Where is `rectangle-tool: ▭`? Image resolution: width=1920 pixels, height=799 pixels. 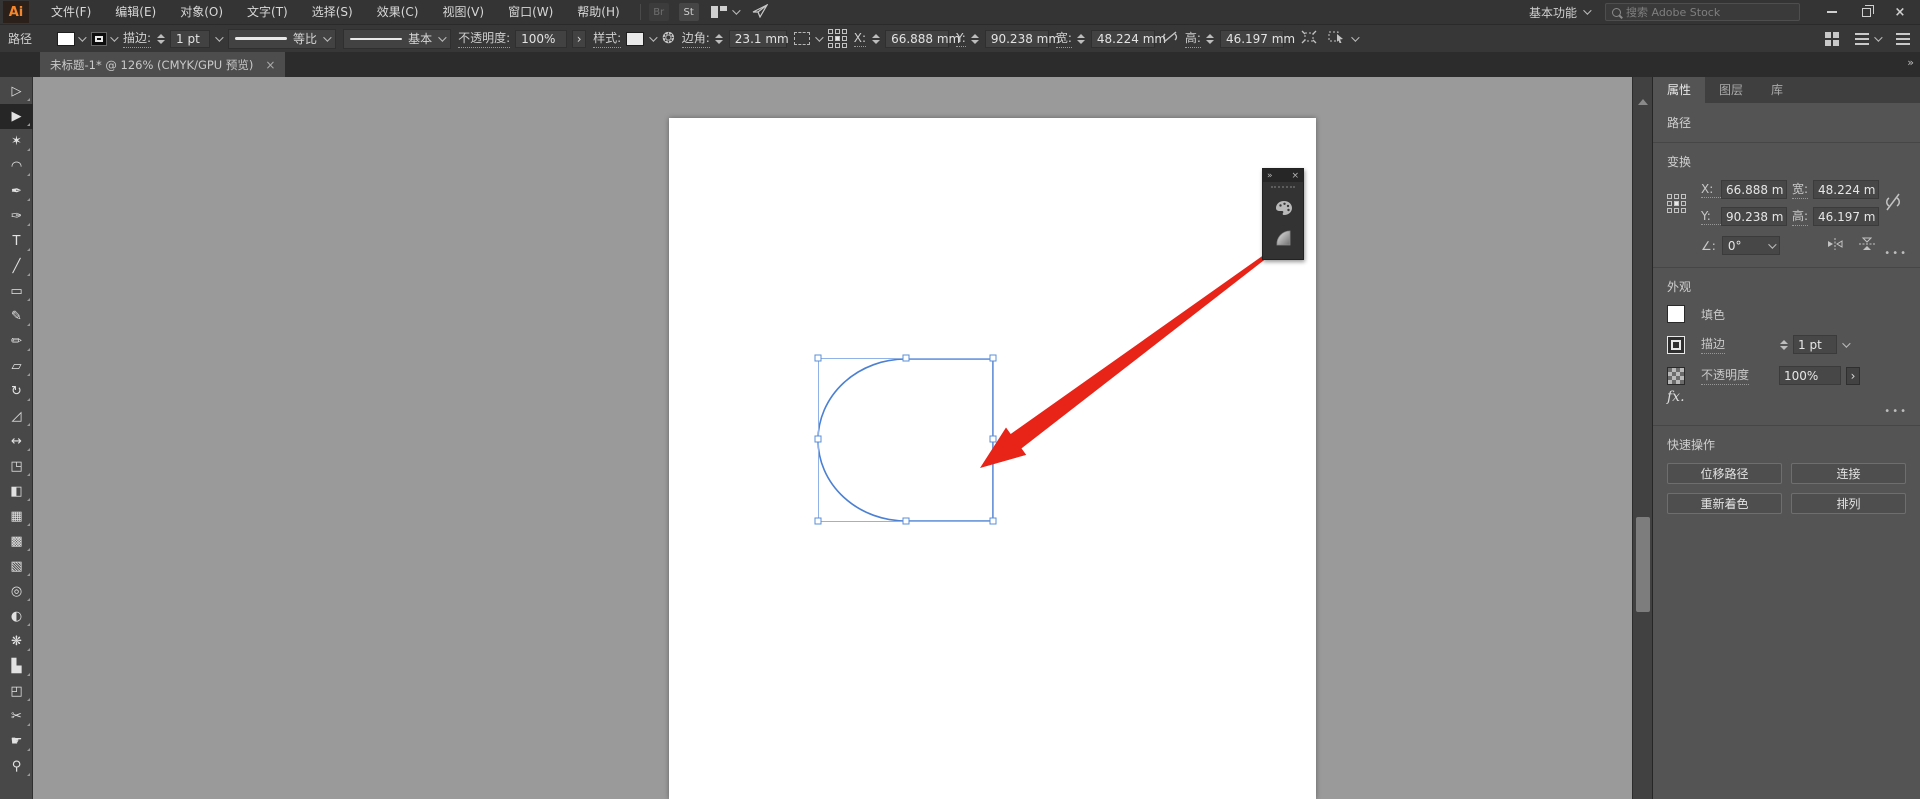 rectangle-tool: ▭ is located at coordinates (16, 291).